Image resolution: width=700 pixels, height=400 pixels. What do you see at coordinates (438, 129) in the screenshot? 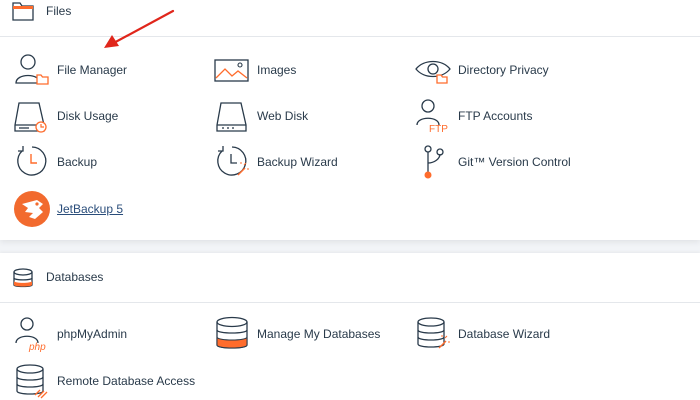
I see `ftp-icon-text: FTP` at bounding box center [438, 129].